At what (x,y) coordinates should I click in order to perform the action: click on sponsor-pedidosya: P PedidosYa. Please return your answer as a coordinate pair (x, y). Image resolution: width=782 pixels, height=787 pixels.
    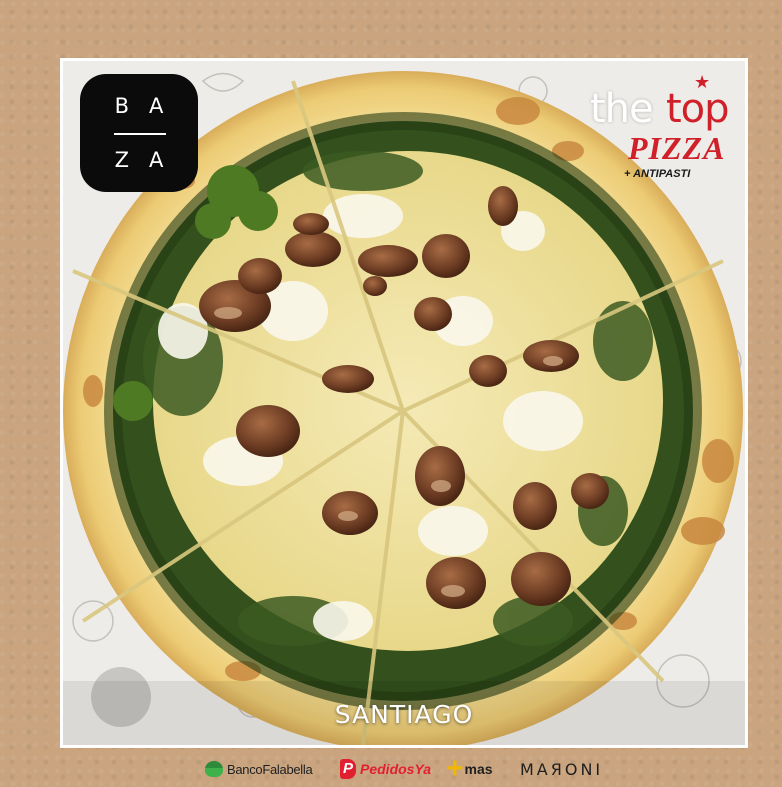
    Looking at the image, I should click on (385, 769).